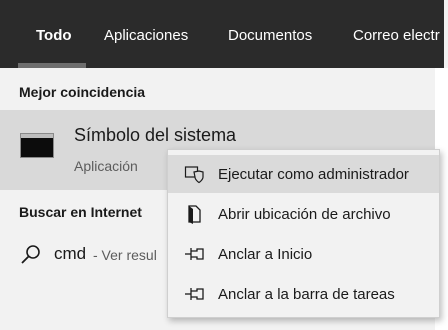  I want to click on menu-item-label: Anclar a la barra de tareas, so click(306, 294).